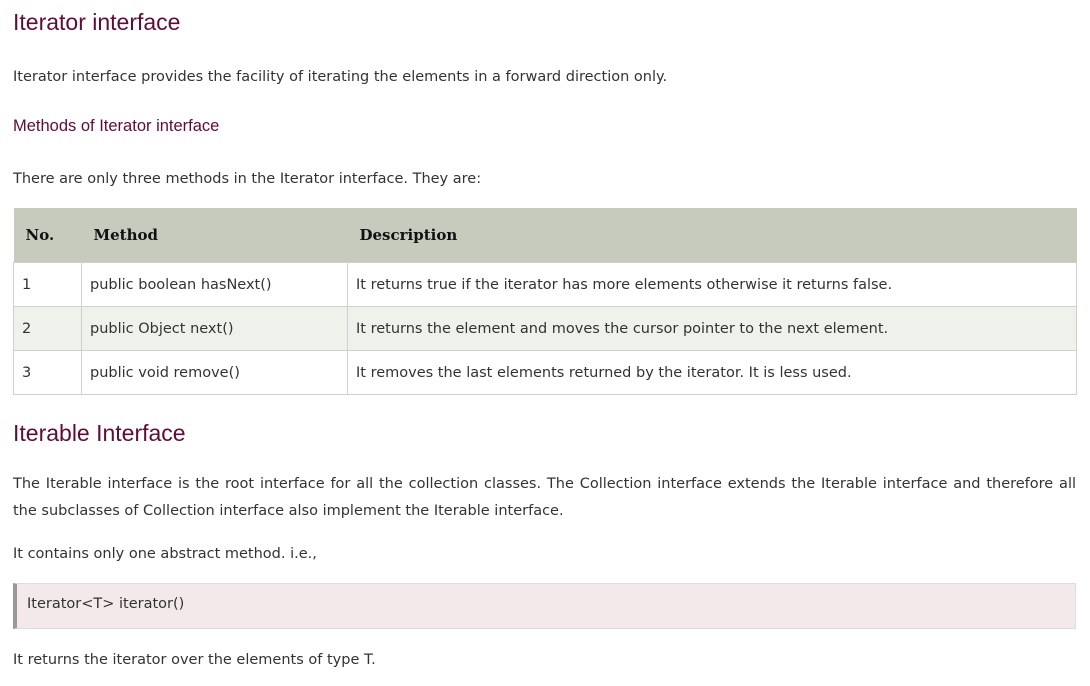 The height and width of the screenshot is (686, 1090). Describe the element at coordinates (97, 22) in the screenshot. I see `iterator-interface-heading: Iterator interface` at that location.